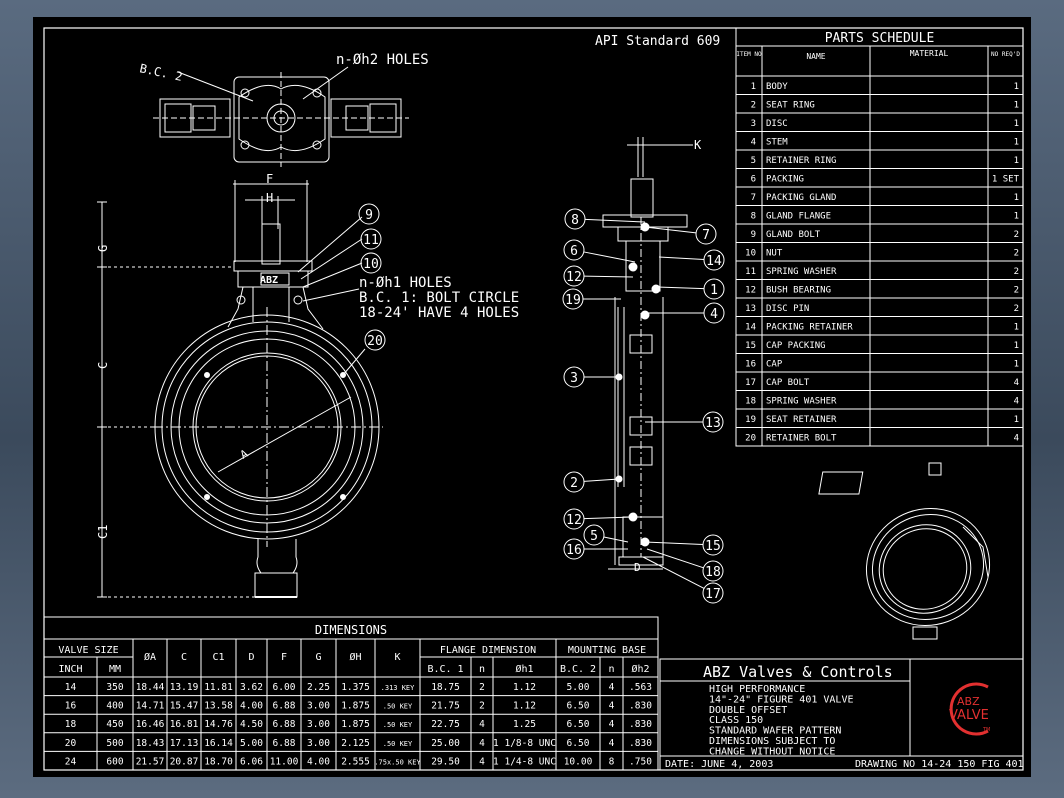 The height and width of the screenshot is (798, 1064). I want to click on part-item-no: 6, so click(753, 180).